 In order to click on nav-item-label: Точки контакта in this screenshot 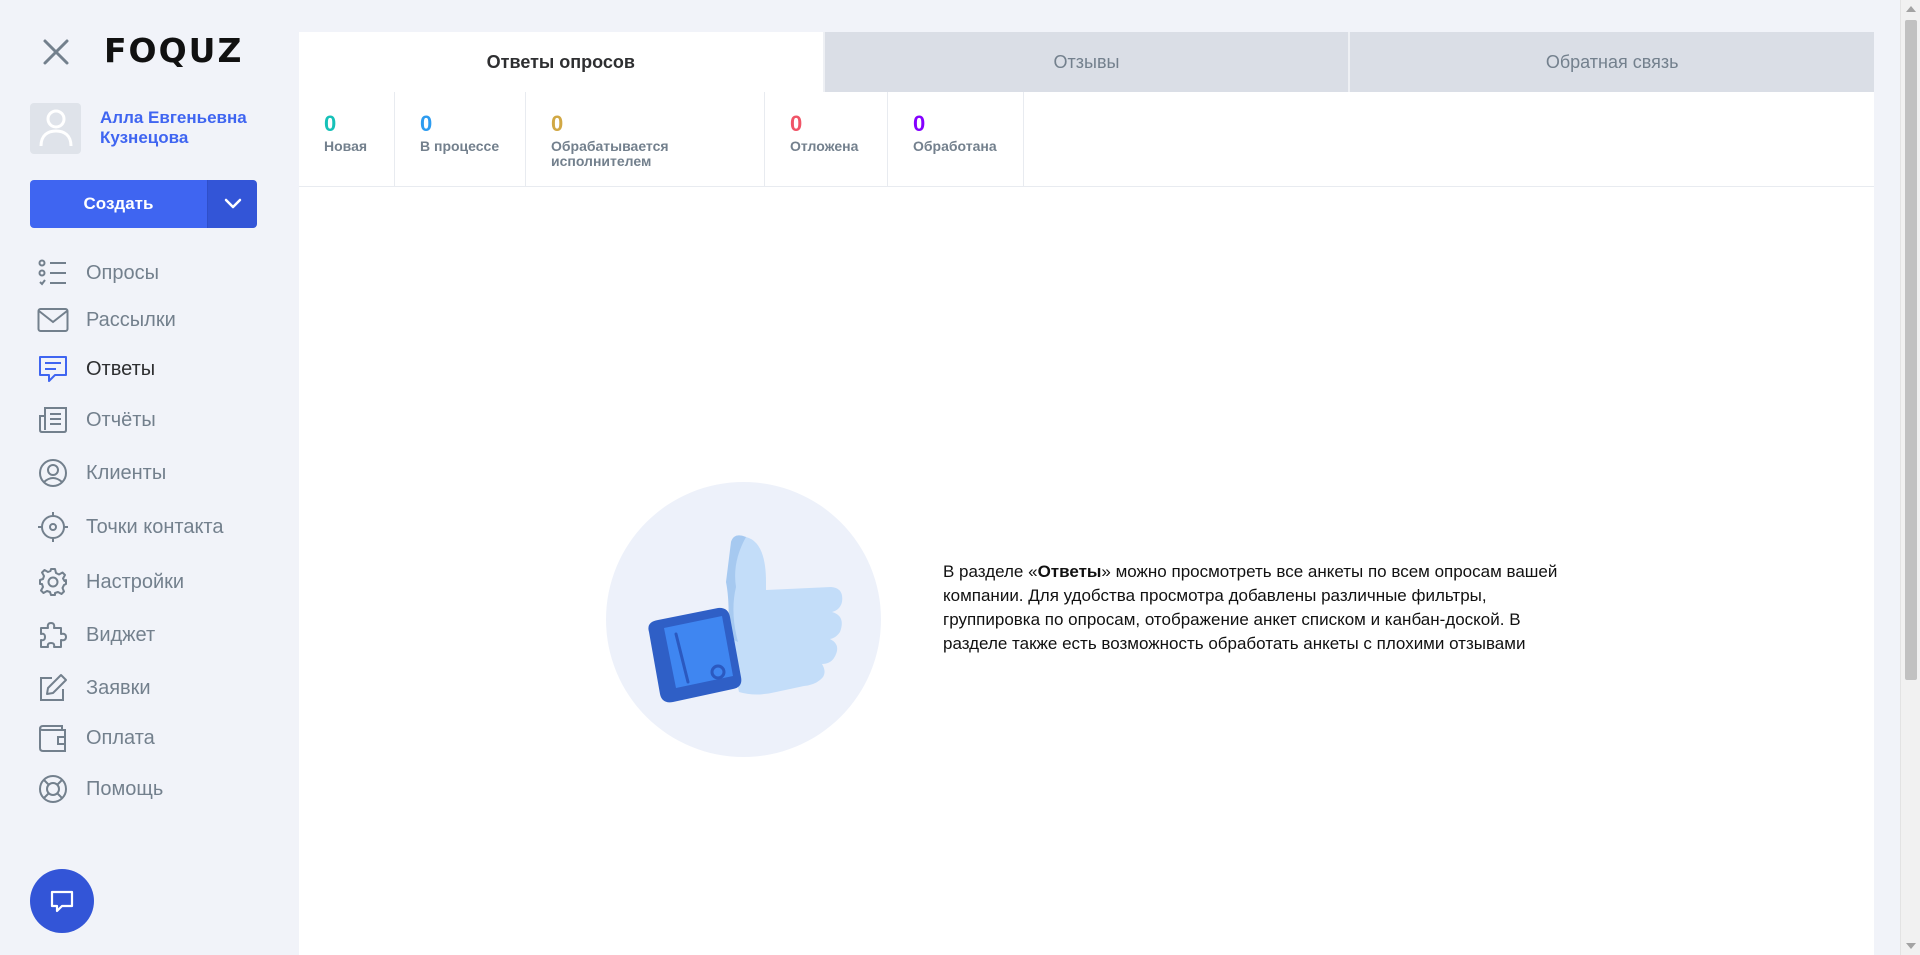, I will do `click(155, 526)`.